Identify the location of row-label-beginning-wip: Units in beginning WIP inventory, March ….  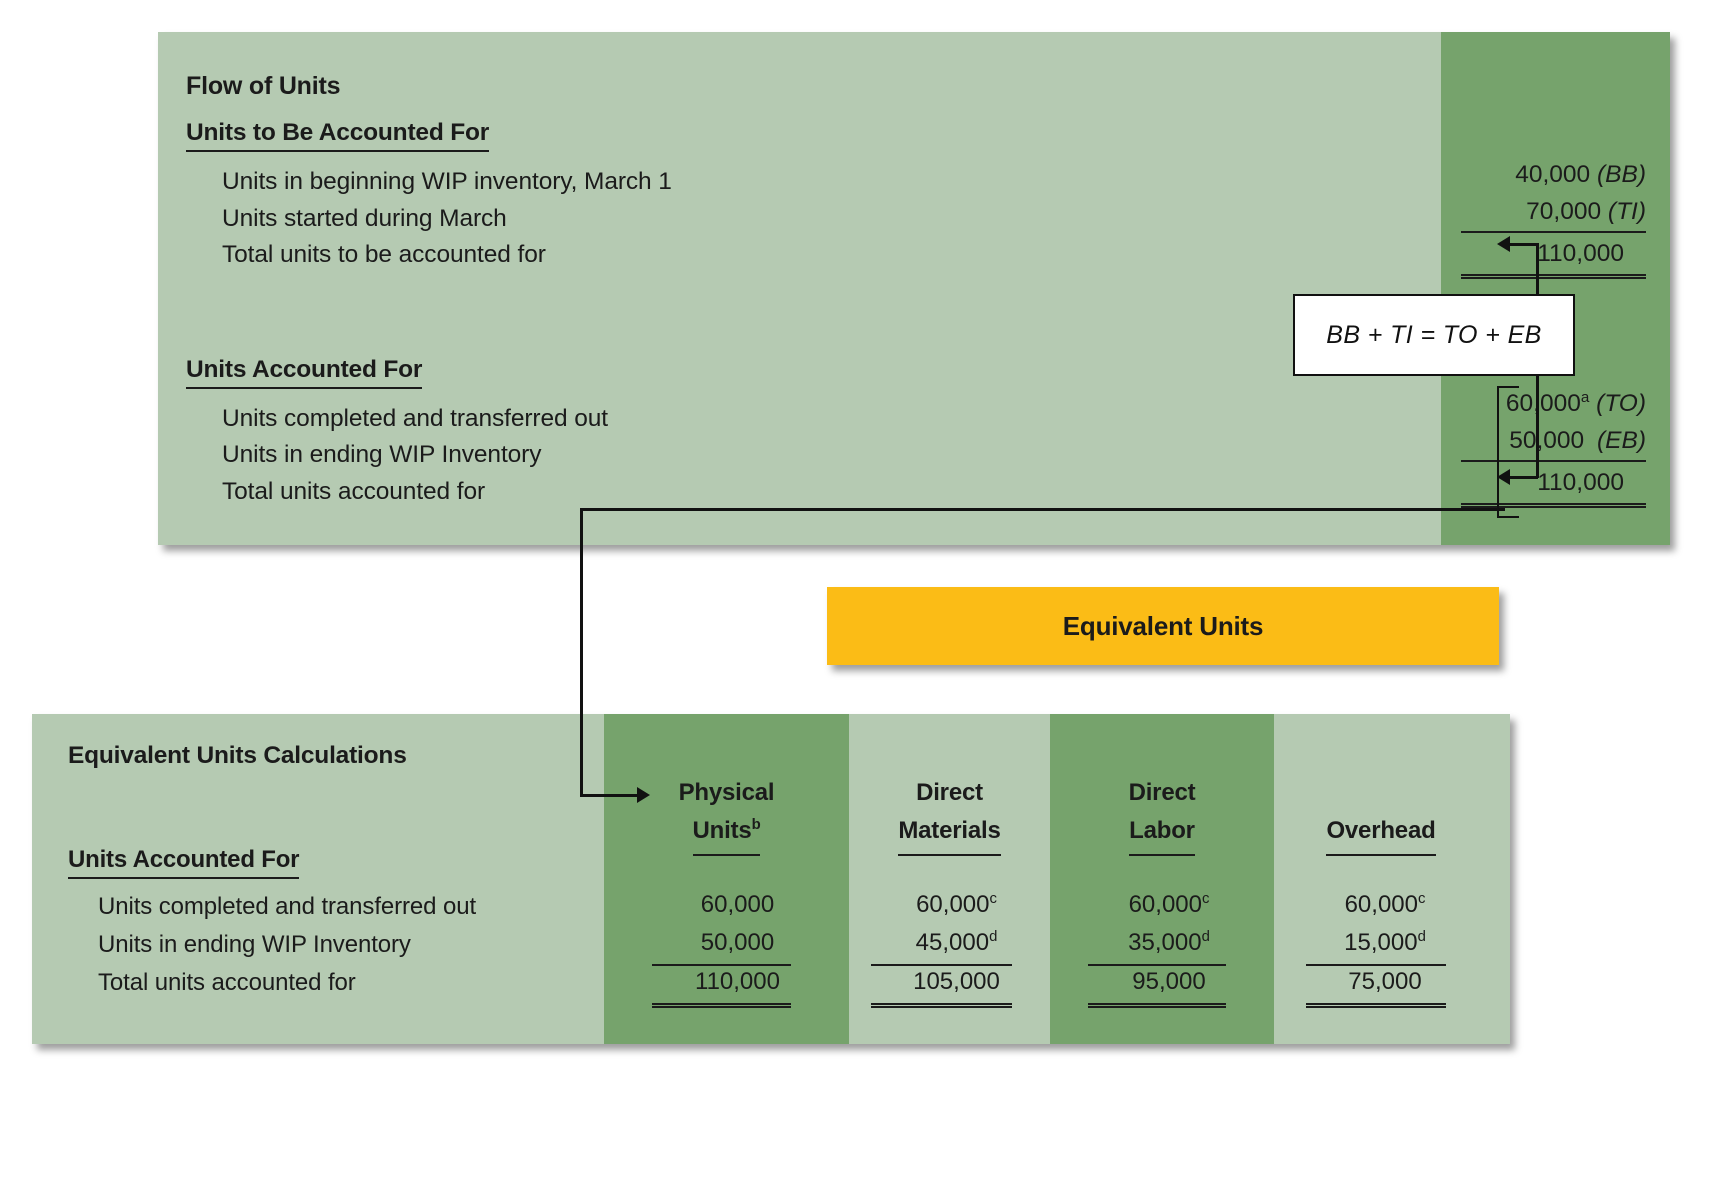
(447, 181).